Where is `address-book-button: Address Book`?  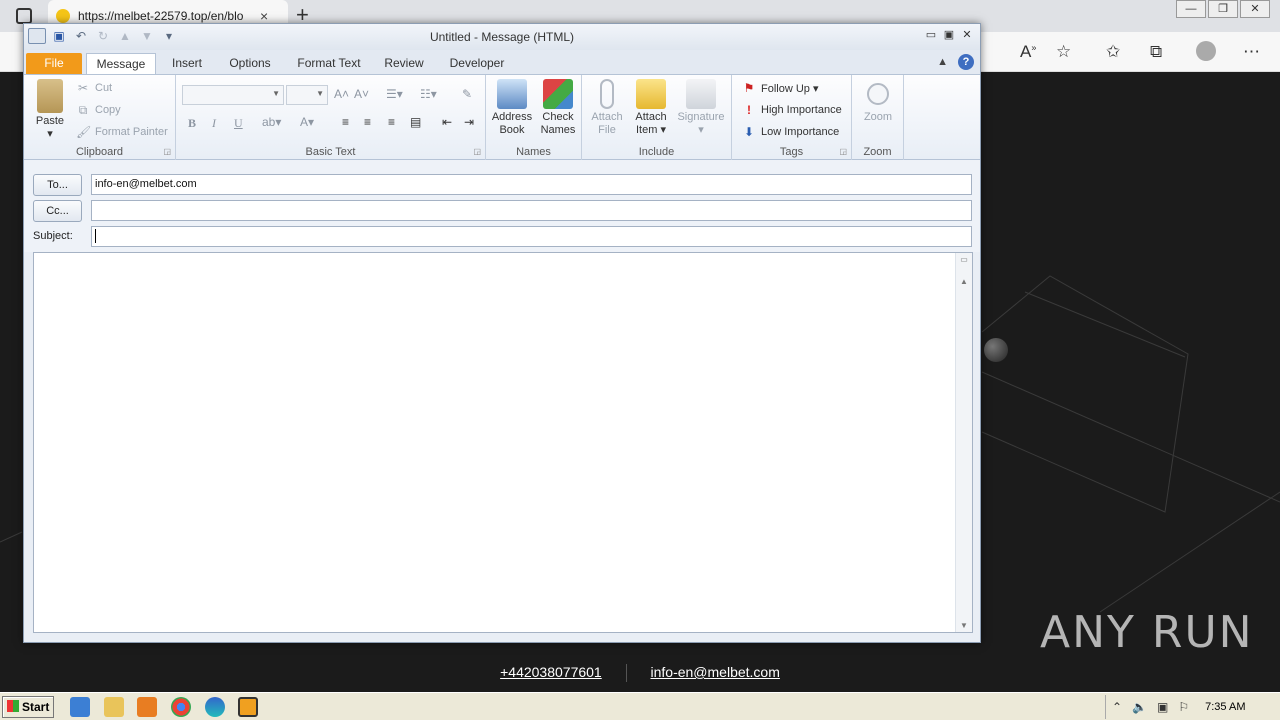 address-book-button: Address Book is located at coordinates (512, 108).